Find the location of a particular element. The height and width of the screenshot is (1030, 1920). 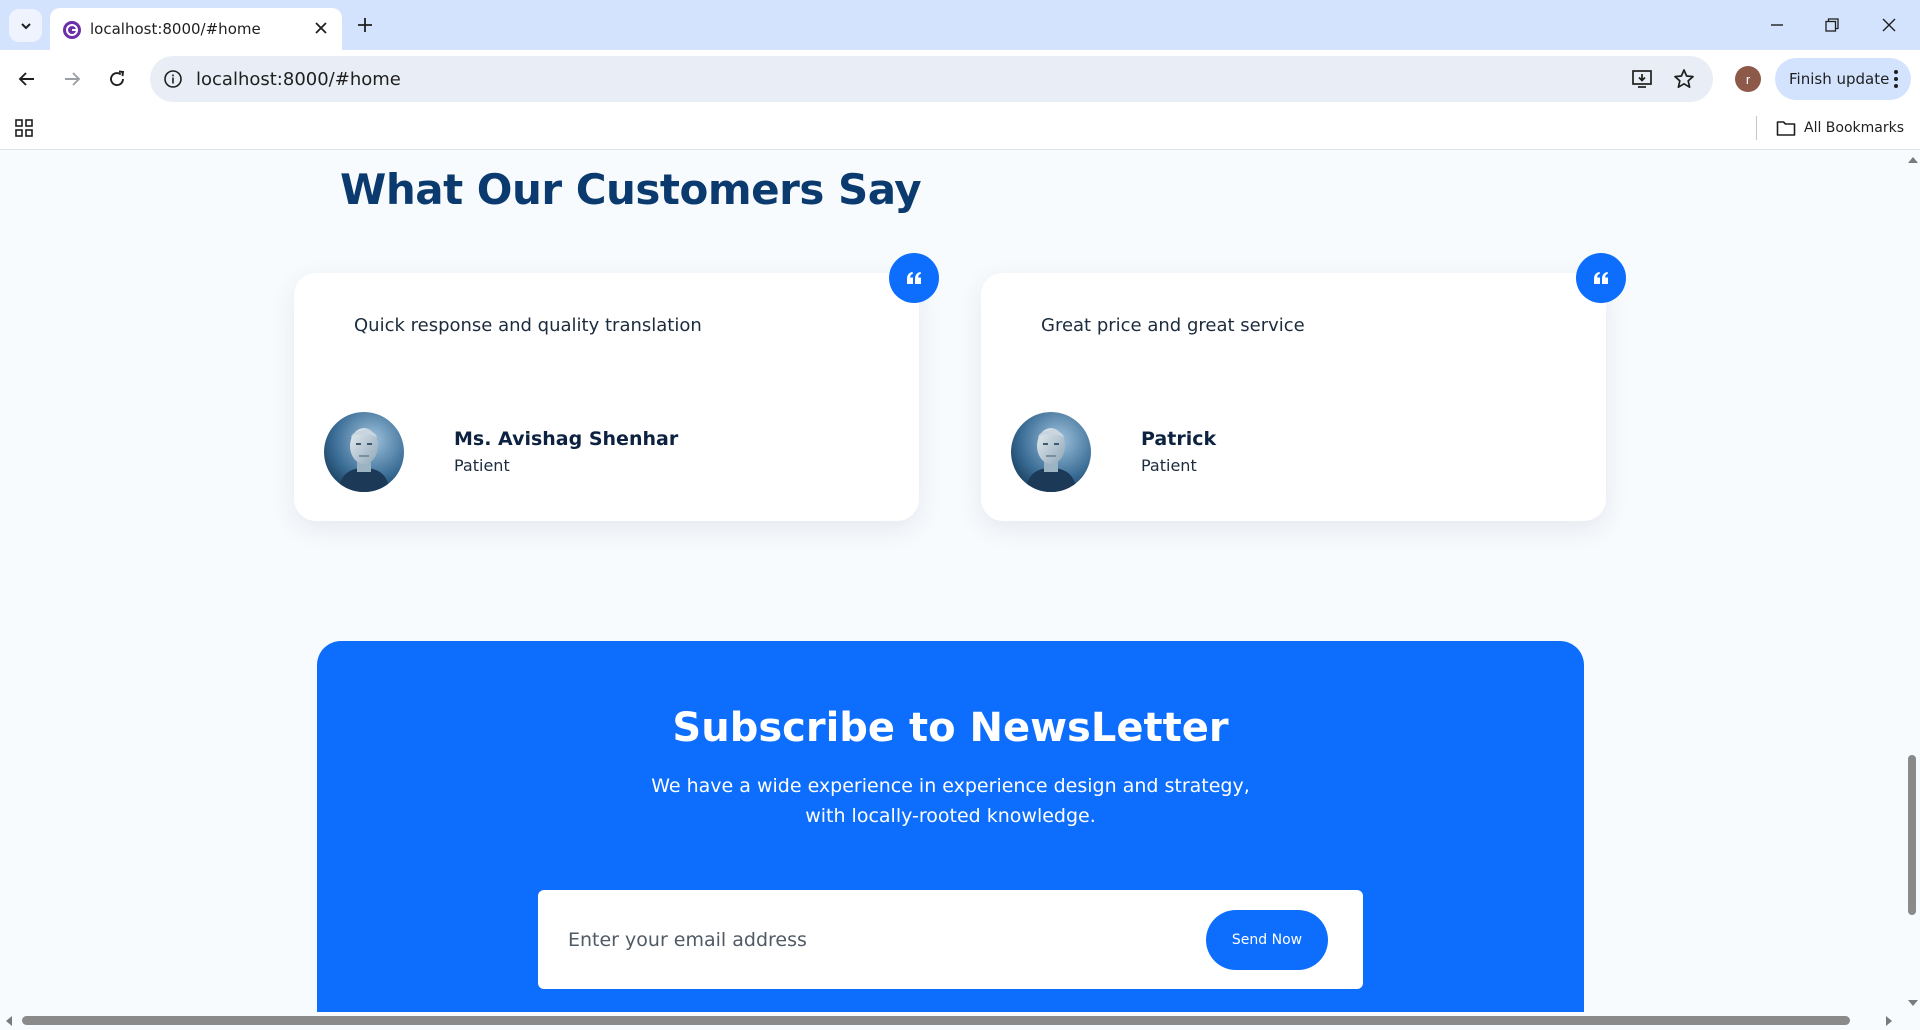

restore-icon is located at coordinates (1832, 25).